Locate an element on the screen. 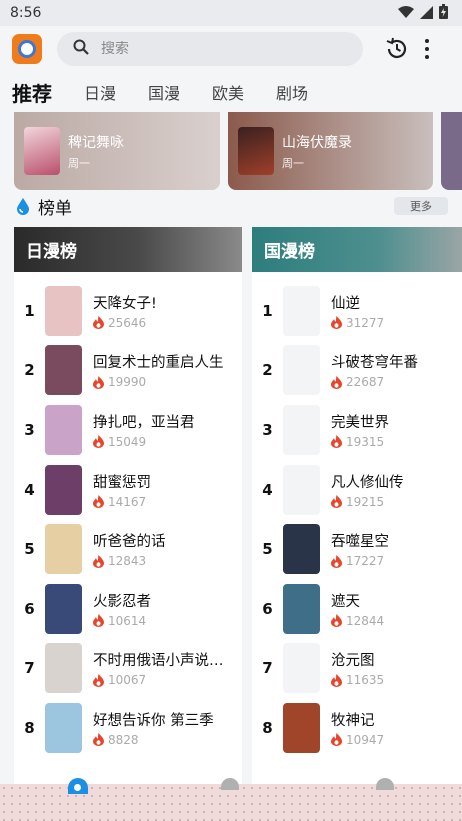  item-heat: 11635 is located at coordinates (357, 680).